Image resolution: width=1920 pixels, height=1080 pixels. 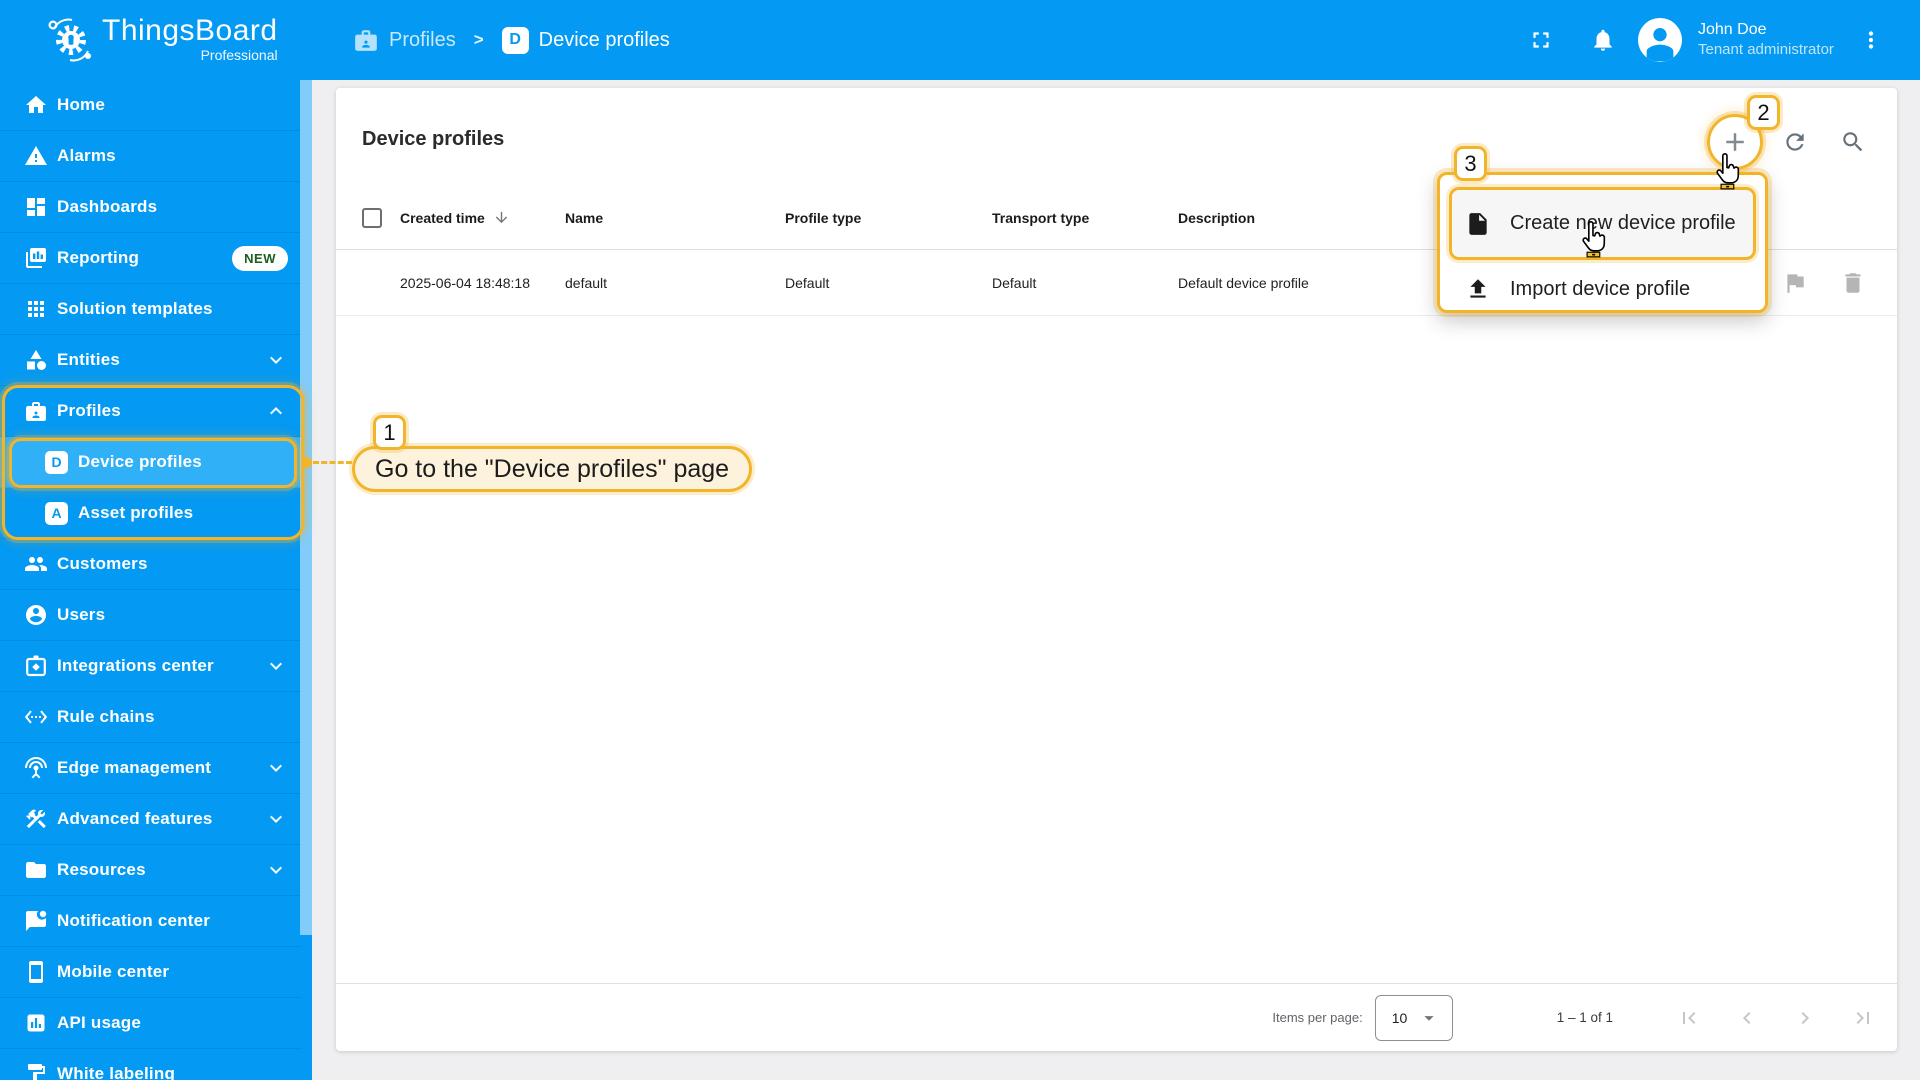 What do you see at coordinates (36, 717) in the screenshot?
I see `ethernet-icon` at bounding box center [36, 717].